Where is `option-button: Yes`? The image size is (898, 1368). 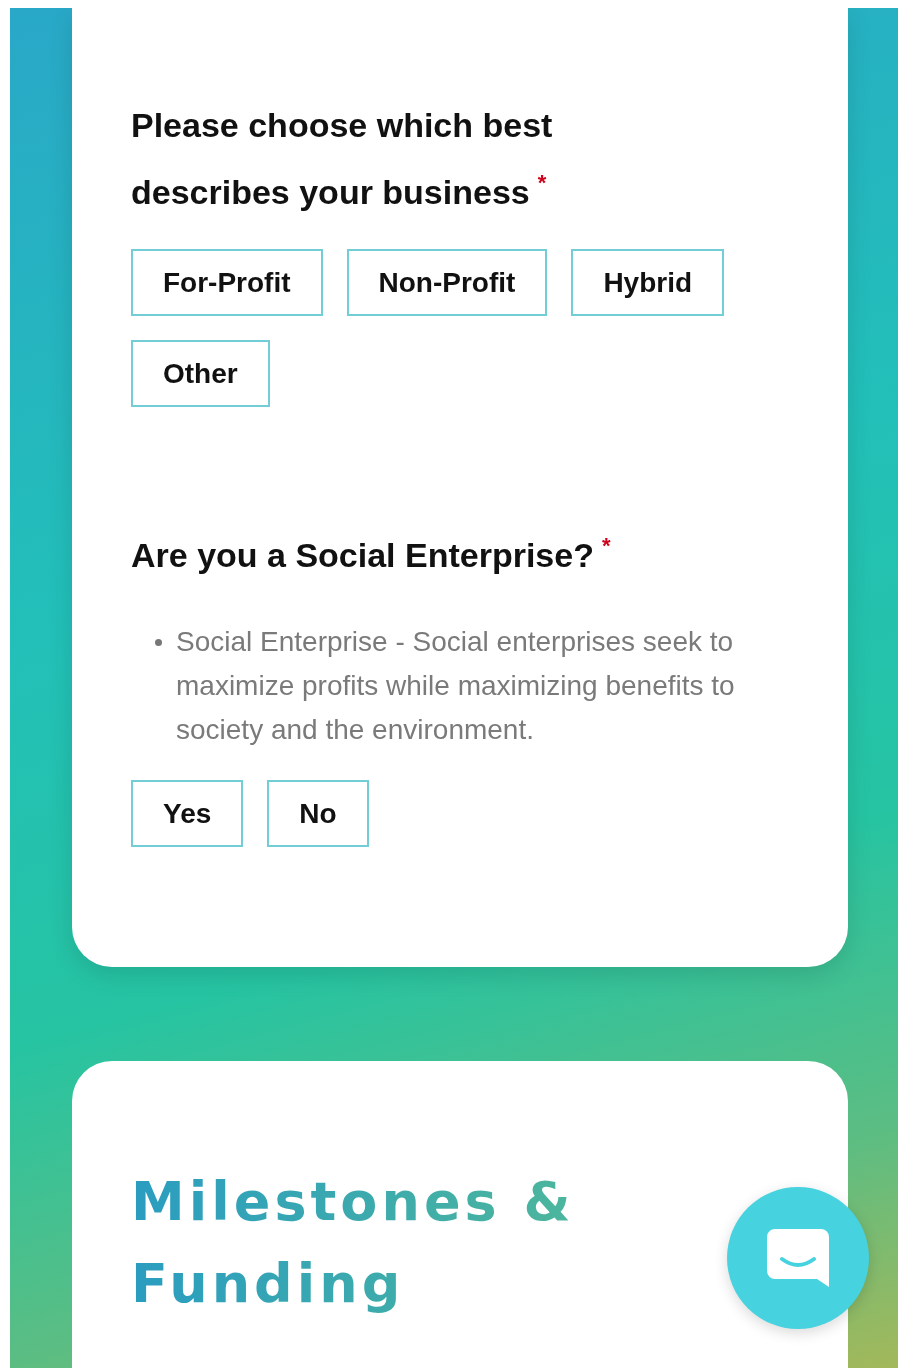 option-button: Yes is located at coordinates (187, 813).